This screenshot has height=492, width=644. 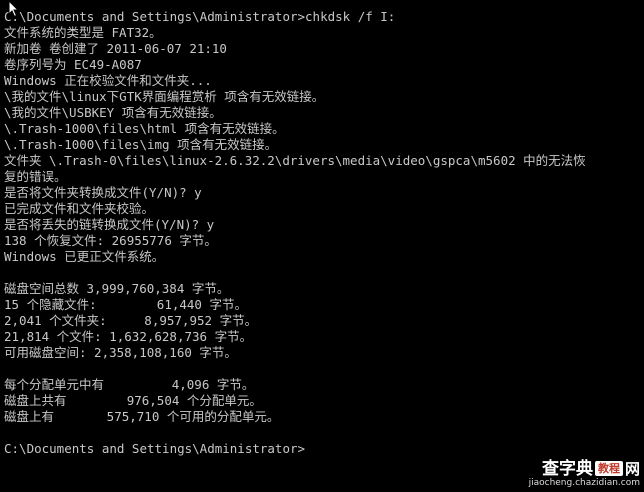 What do you see at coordinates (324, 449) in the screenshot?
I see `console-prompt: C:\Documents and Settings\Administrator>` at bounding box center [324, 449].